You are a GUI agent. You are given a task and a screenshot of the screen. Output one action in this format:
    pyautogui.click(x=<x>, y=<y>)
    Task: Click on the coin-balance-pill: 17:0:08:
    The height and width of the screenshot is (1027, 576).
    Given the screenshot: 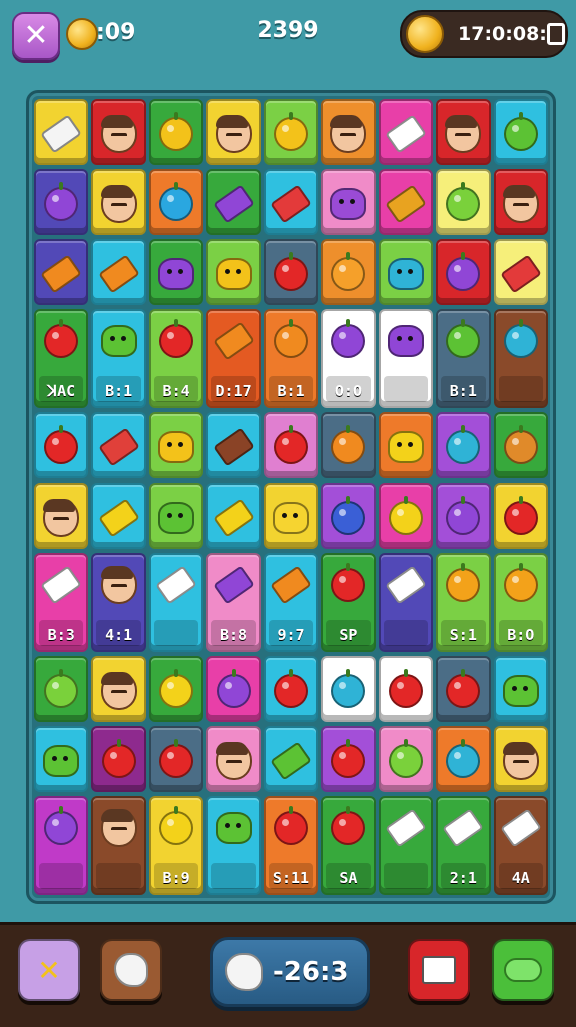 What is the action you would take?
    pyautogui.click(x=484, y=34)
    